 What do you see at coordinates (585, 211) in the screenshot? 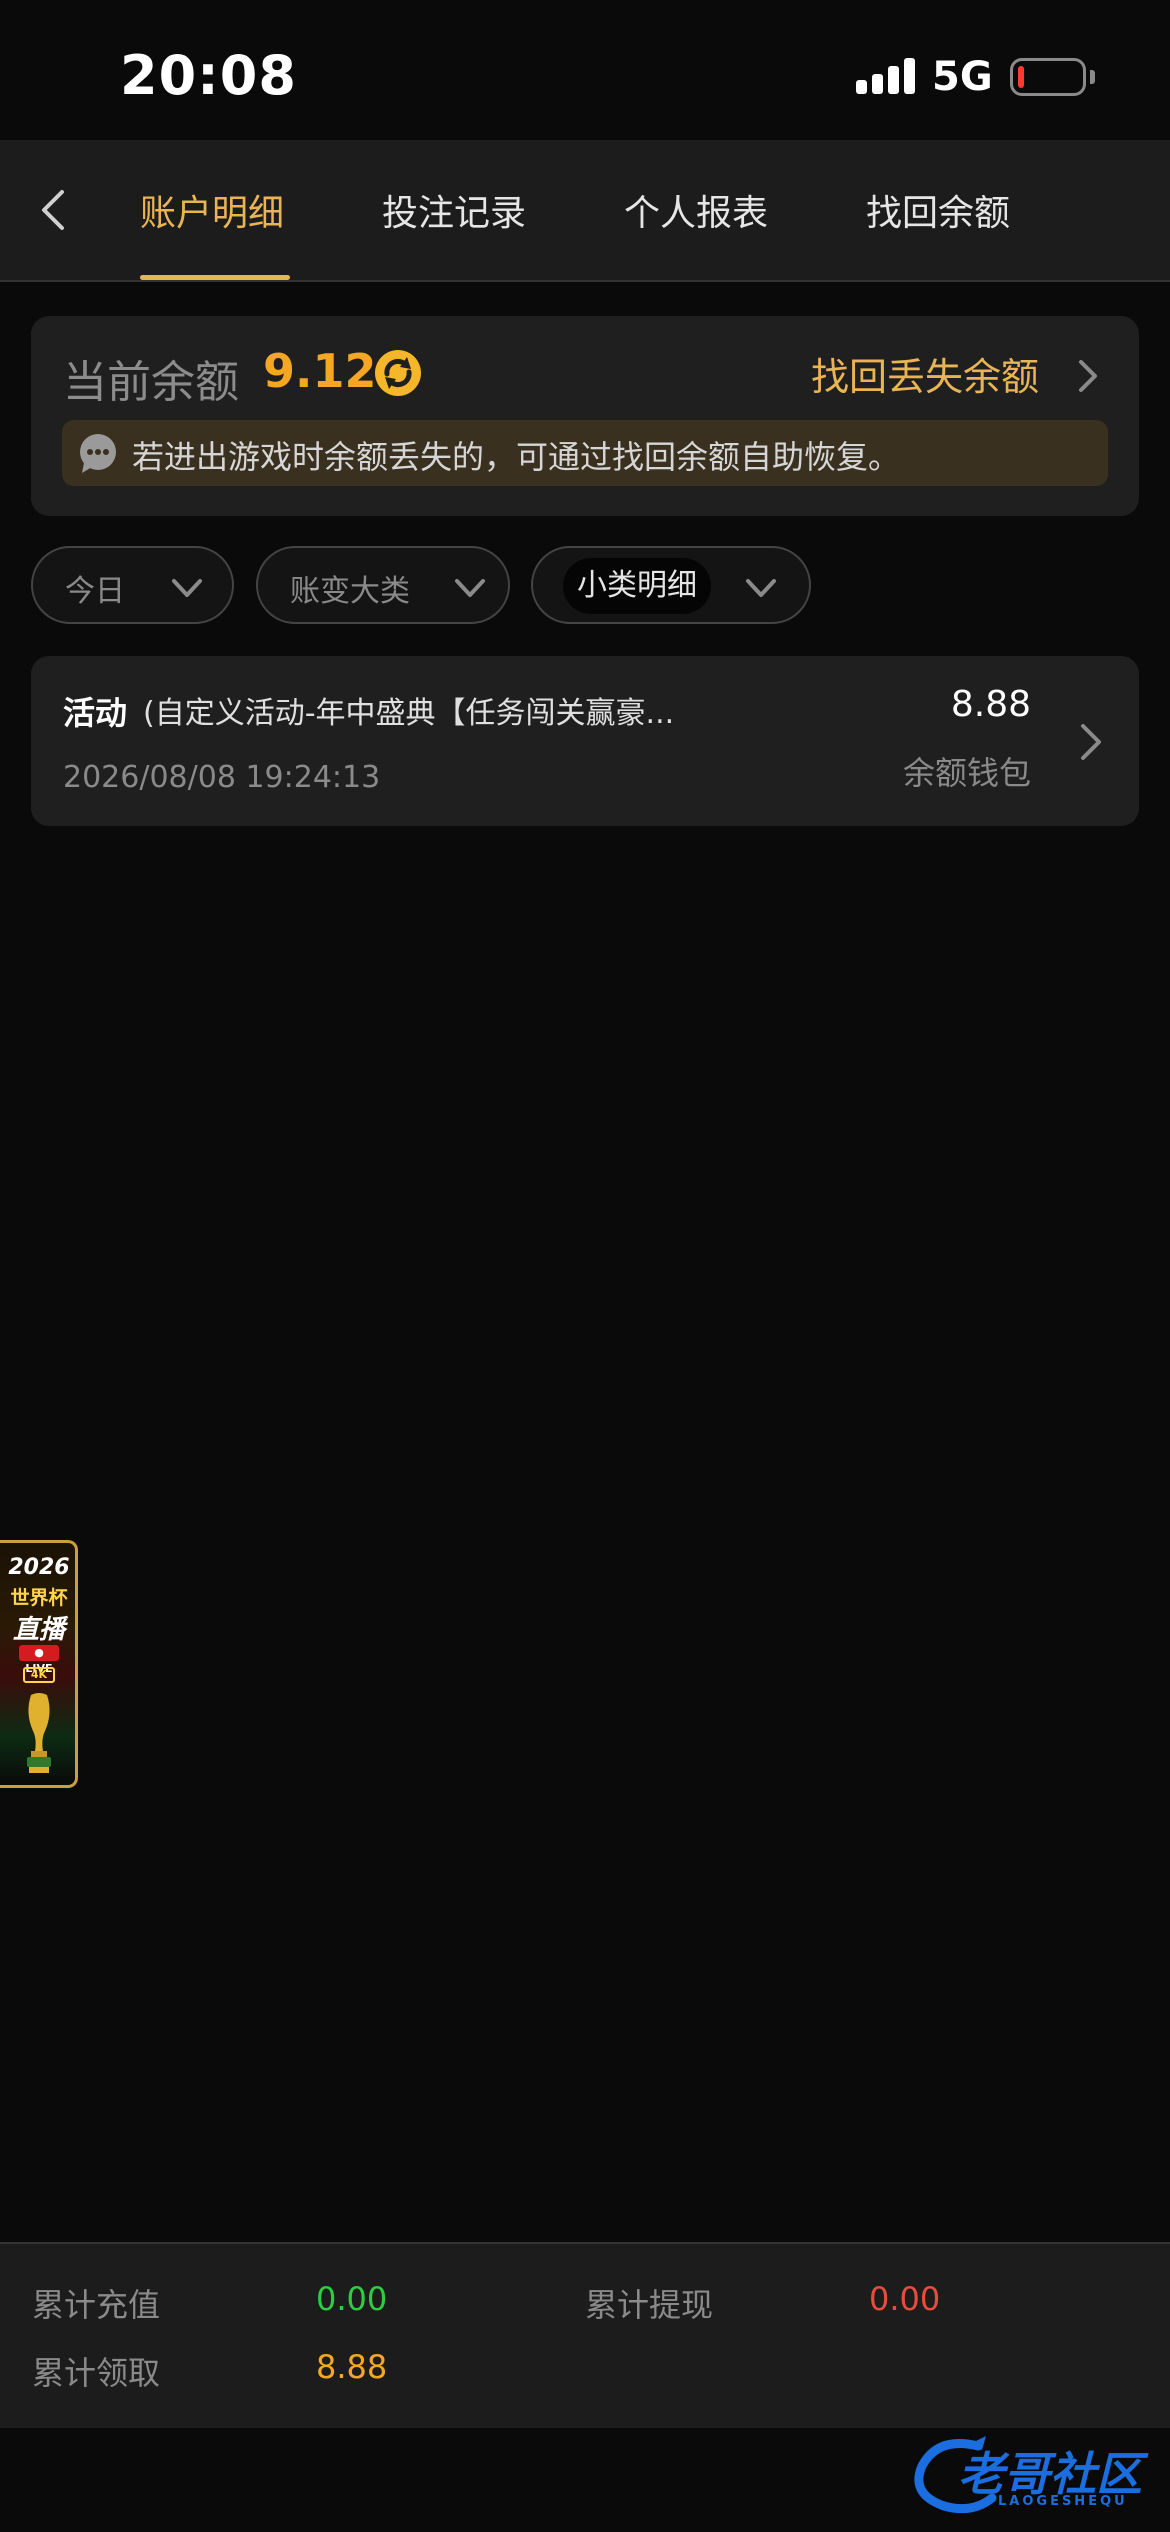
I see `tab-header: 账户明细 投注记录 个人报表 找回余额` at bounding box center [585, 211].